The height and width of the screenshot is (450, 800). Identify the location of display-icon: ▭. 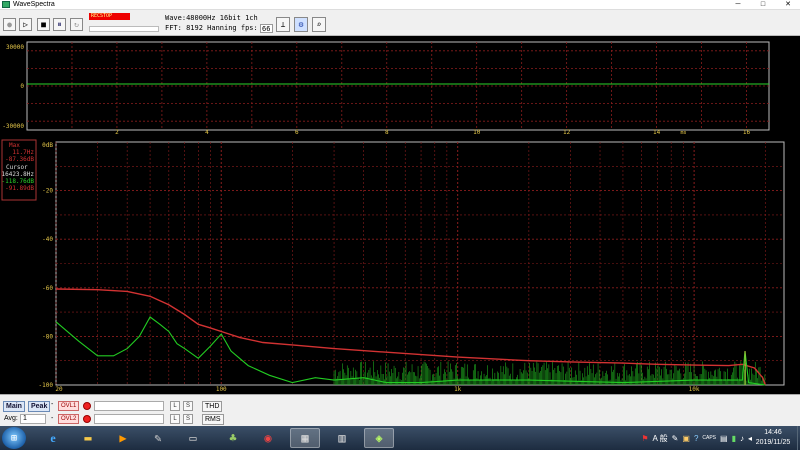
(193, 438).